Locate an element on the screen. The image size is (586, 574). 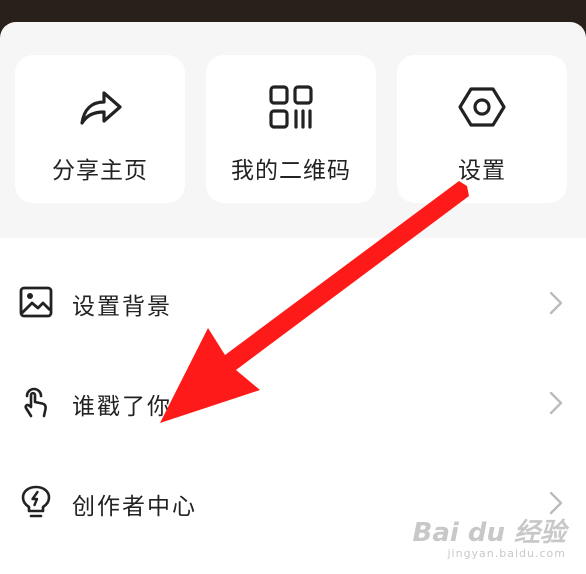
settings-card: 设置 is located at coordinates (482, 129).